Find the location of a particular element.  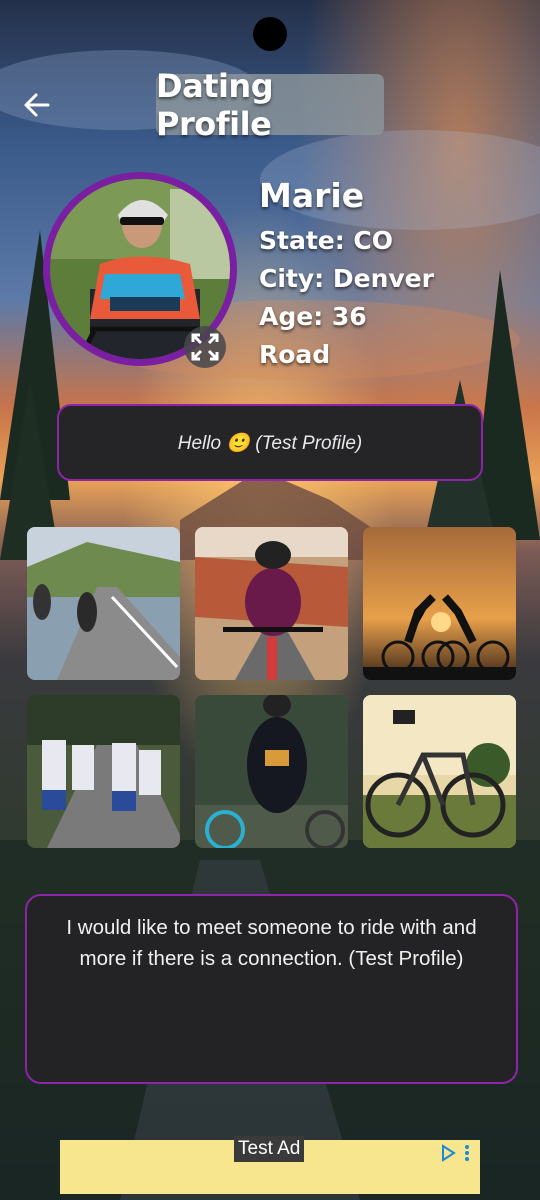

fullscreen-icon is located at coordinates (205, 347).